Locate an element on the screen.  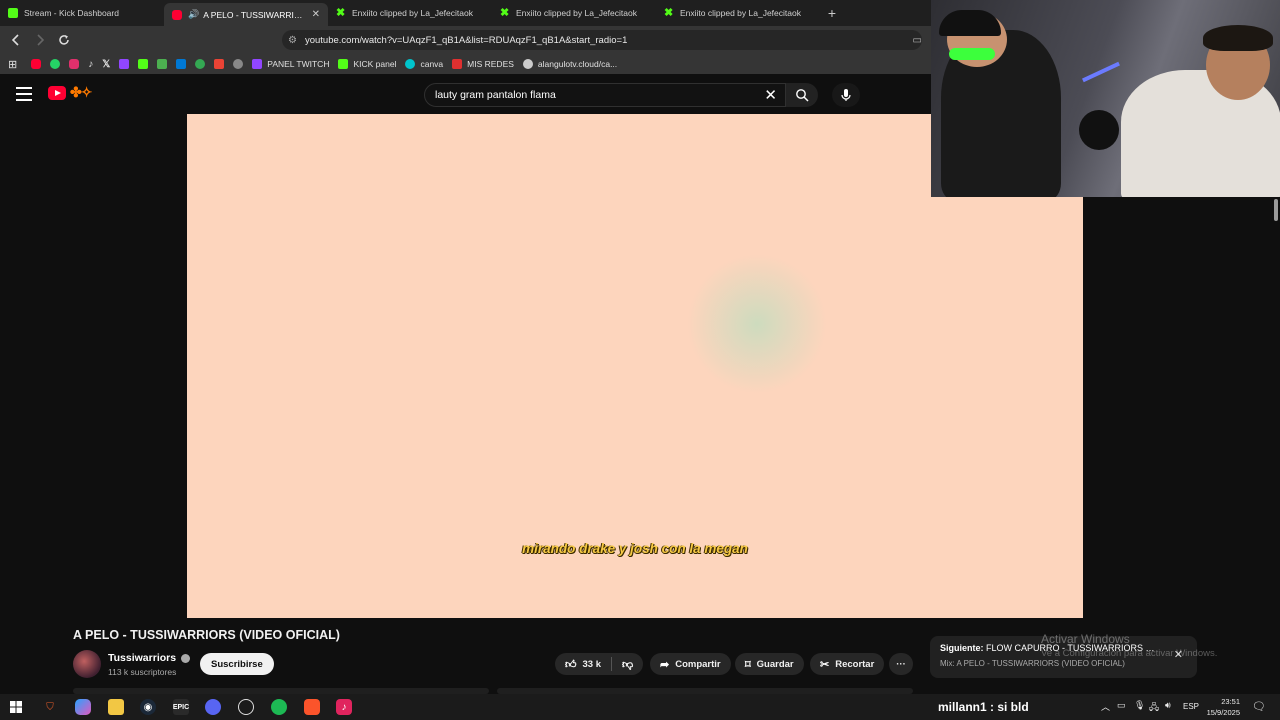
up-next-prefix: Siguiente: is located at coordinates (962, 648).